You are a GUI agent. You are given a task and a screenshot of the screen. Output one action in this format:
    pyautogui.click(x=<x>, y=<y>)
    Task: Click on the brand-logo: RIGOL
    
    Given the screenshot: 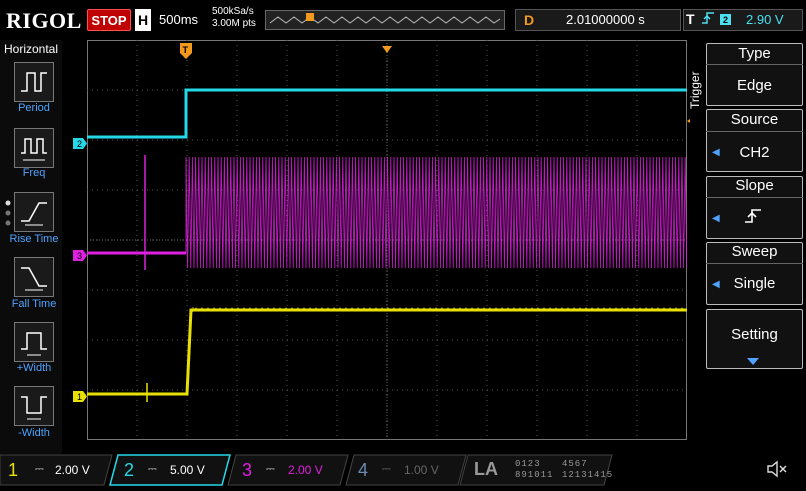 What is the action you would take?
    pyautogui.click(x=44, y=20)
    